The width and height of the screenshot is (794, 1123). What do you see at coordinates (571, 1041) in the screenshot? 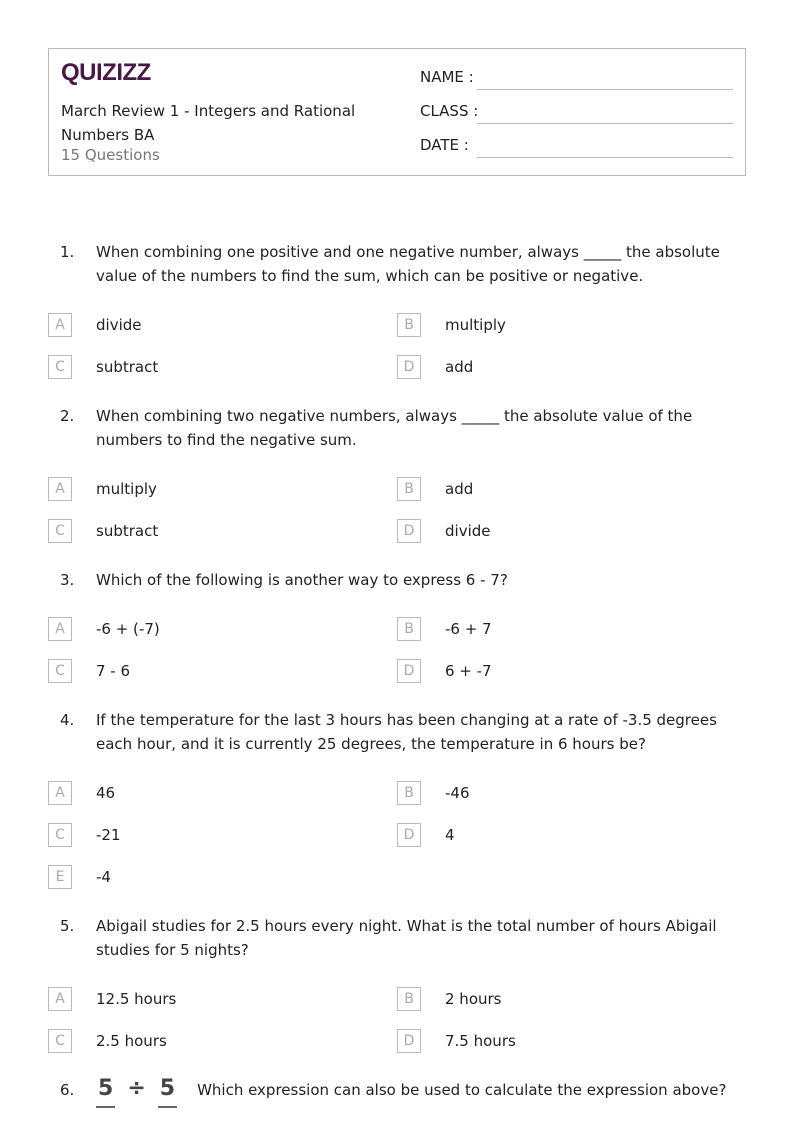
I see `option-d: D 7.5 hours` at bounding box center [571, 1041].